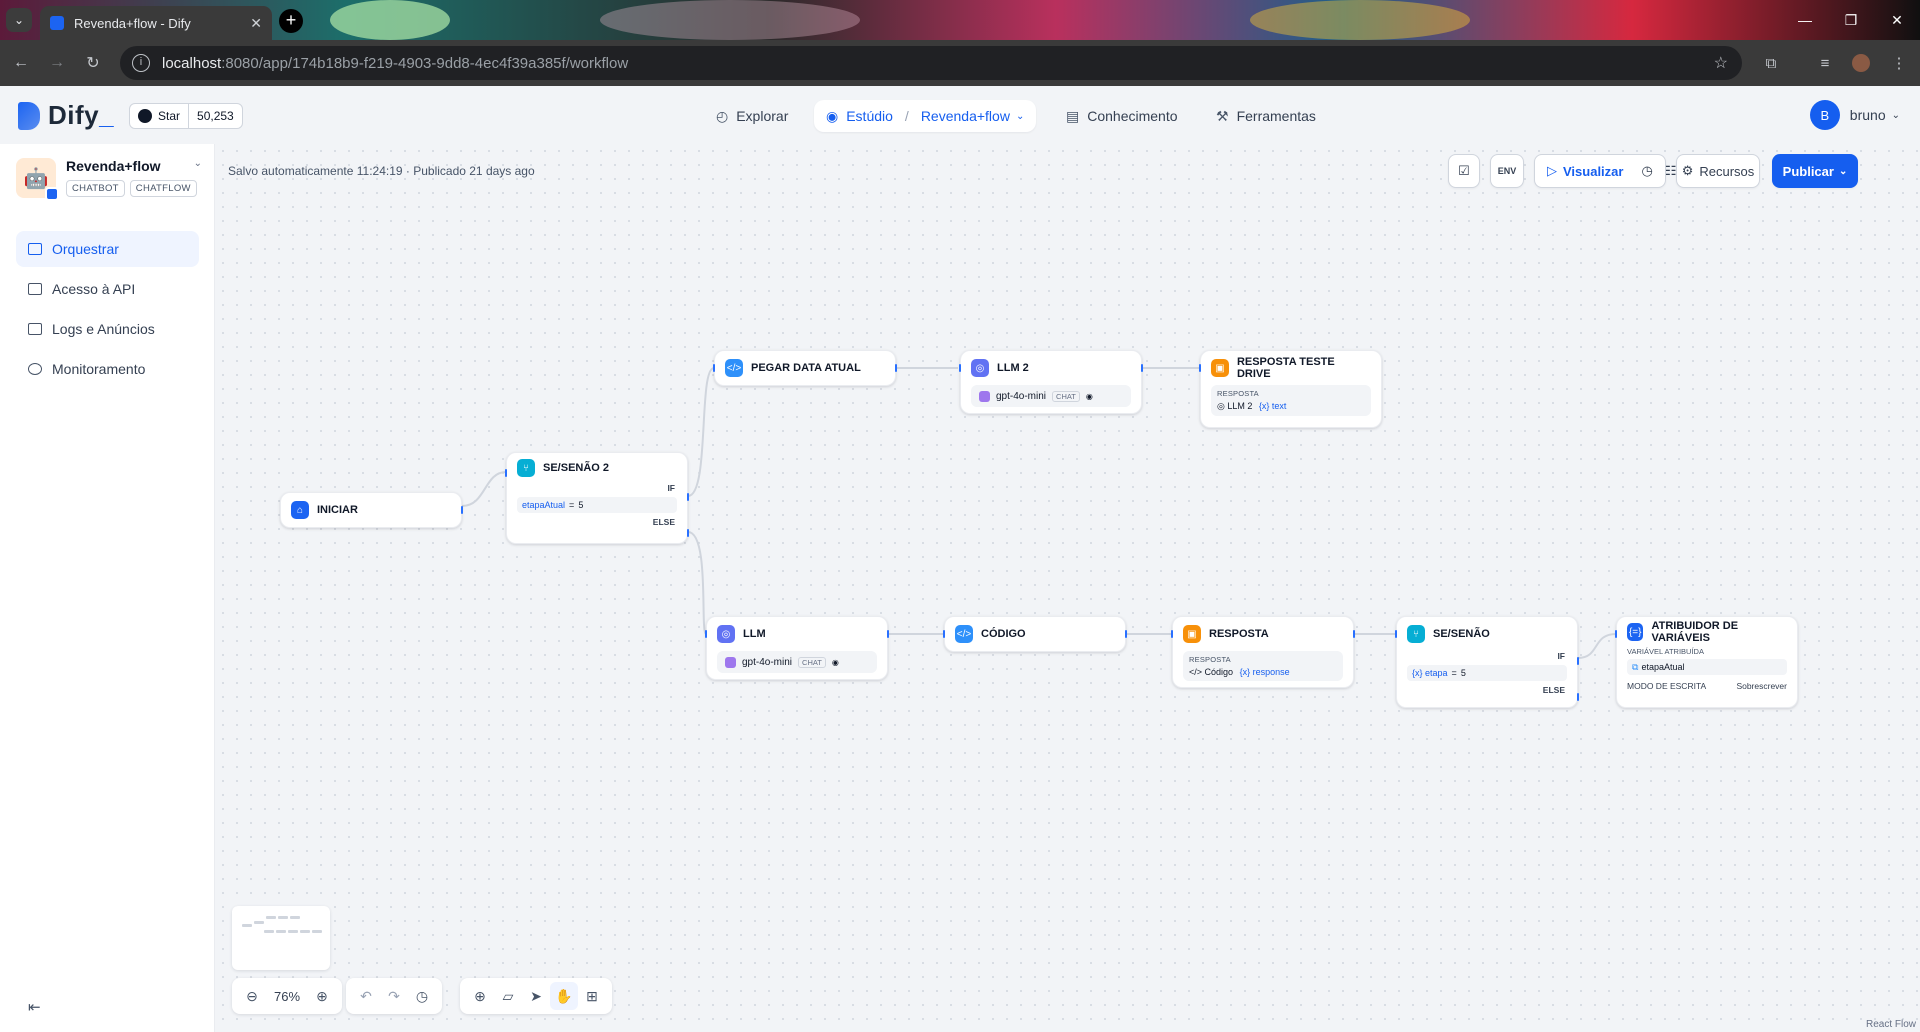  I want to click on edge-ifelse2-llm, so click(697, 583).